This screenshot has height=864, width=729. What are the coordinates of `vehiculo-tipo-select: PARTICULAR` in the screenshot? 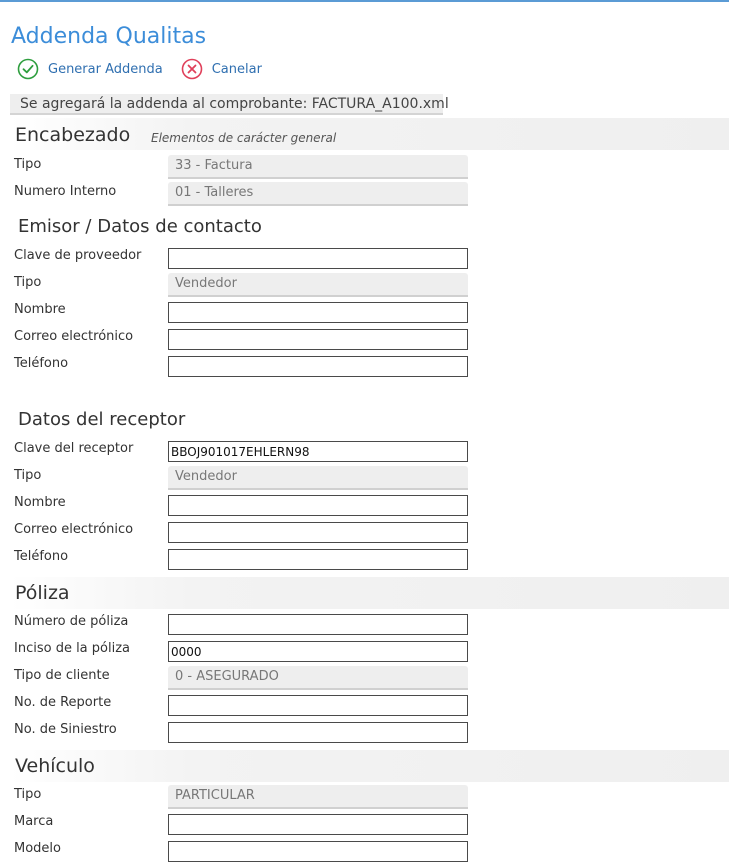 It's located at (318, 797).